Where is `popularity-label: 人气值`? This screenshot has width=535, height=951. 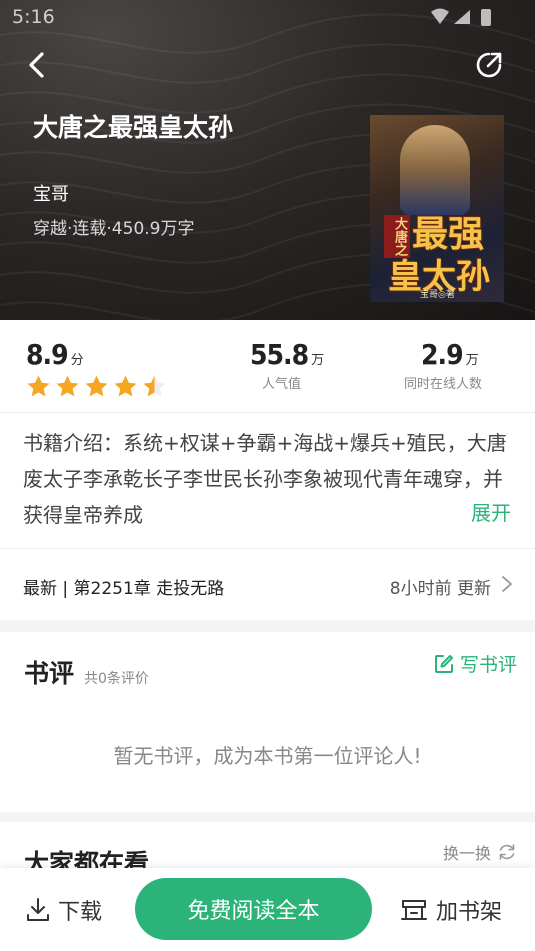
popularity-label: 人气值 is located at coordinates (282, 384).